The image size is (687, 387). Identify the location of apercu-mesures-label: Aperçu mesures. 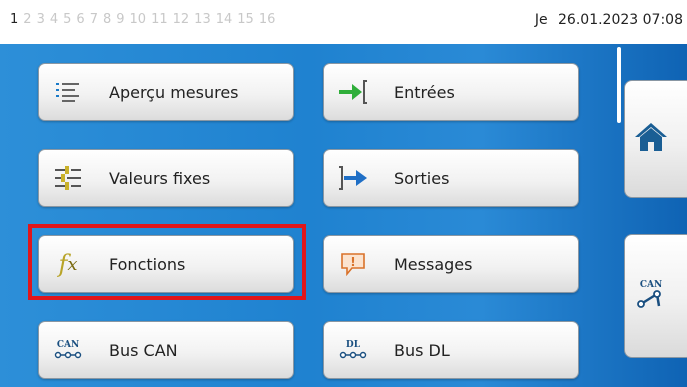
(174, 92).